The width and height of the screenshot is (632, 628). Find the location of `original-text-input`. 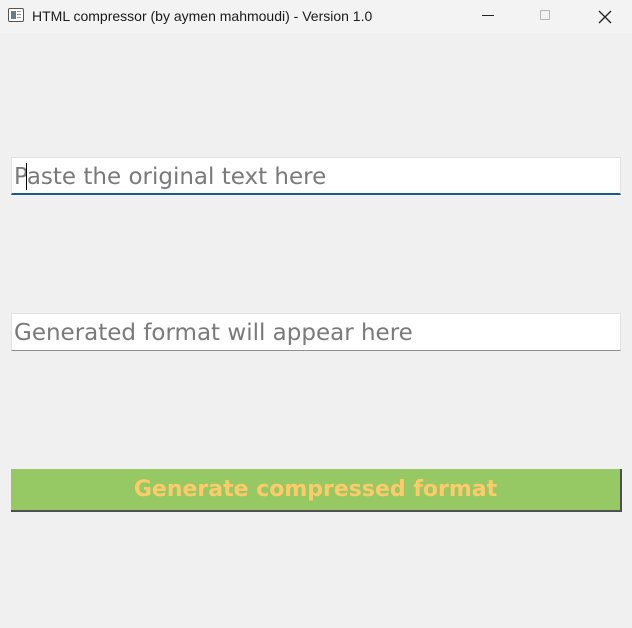

original-text-input is located at coordinates (316, 175).